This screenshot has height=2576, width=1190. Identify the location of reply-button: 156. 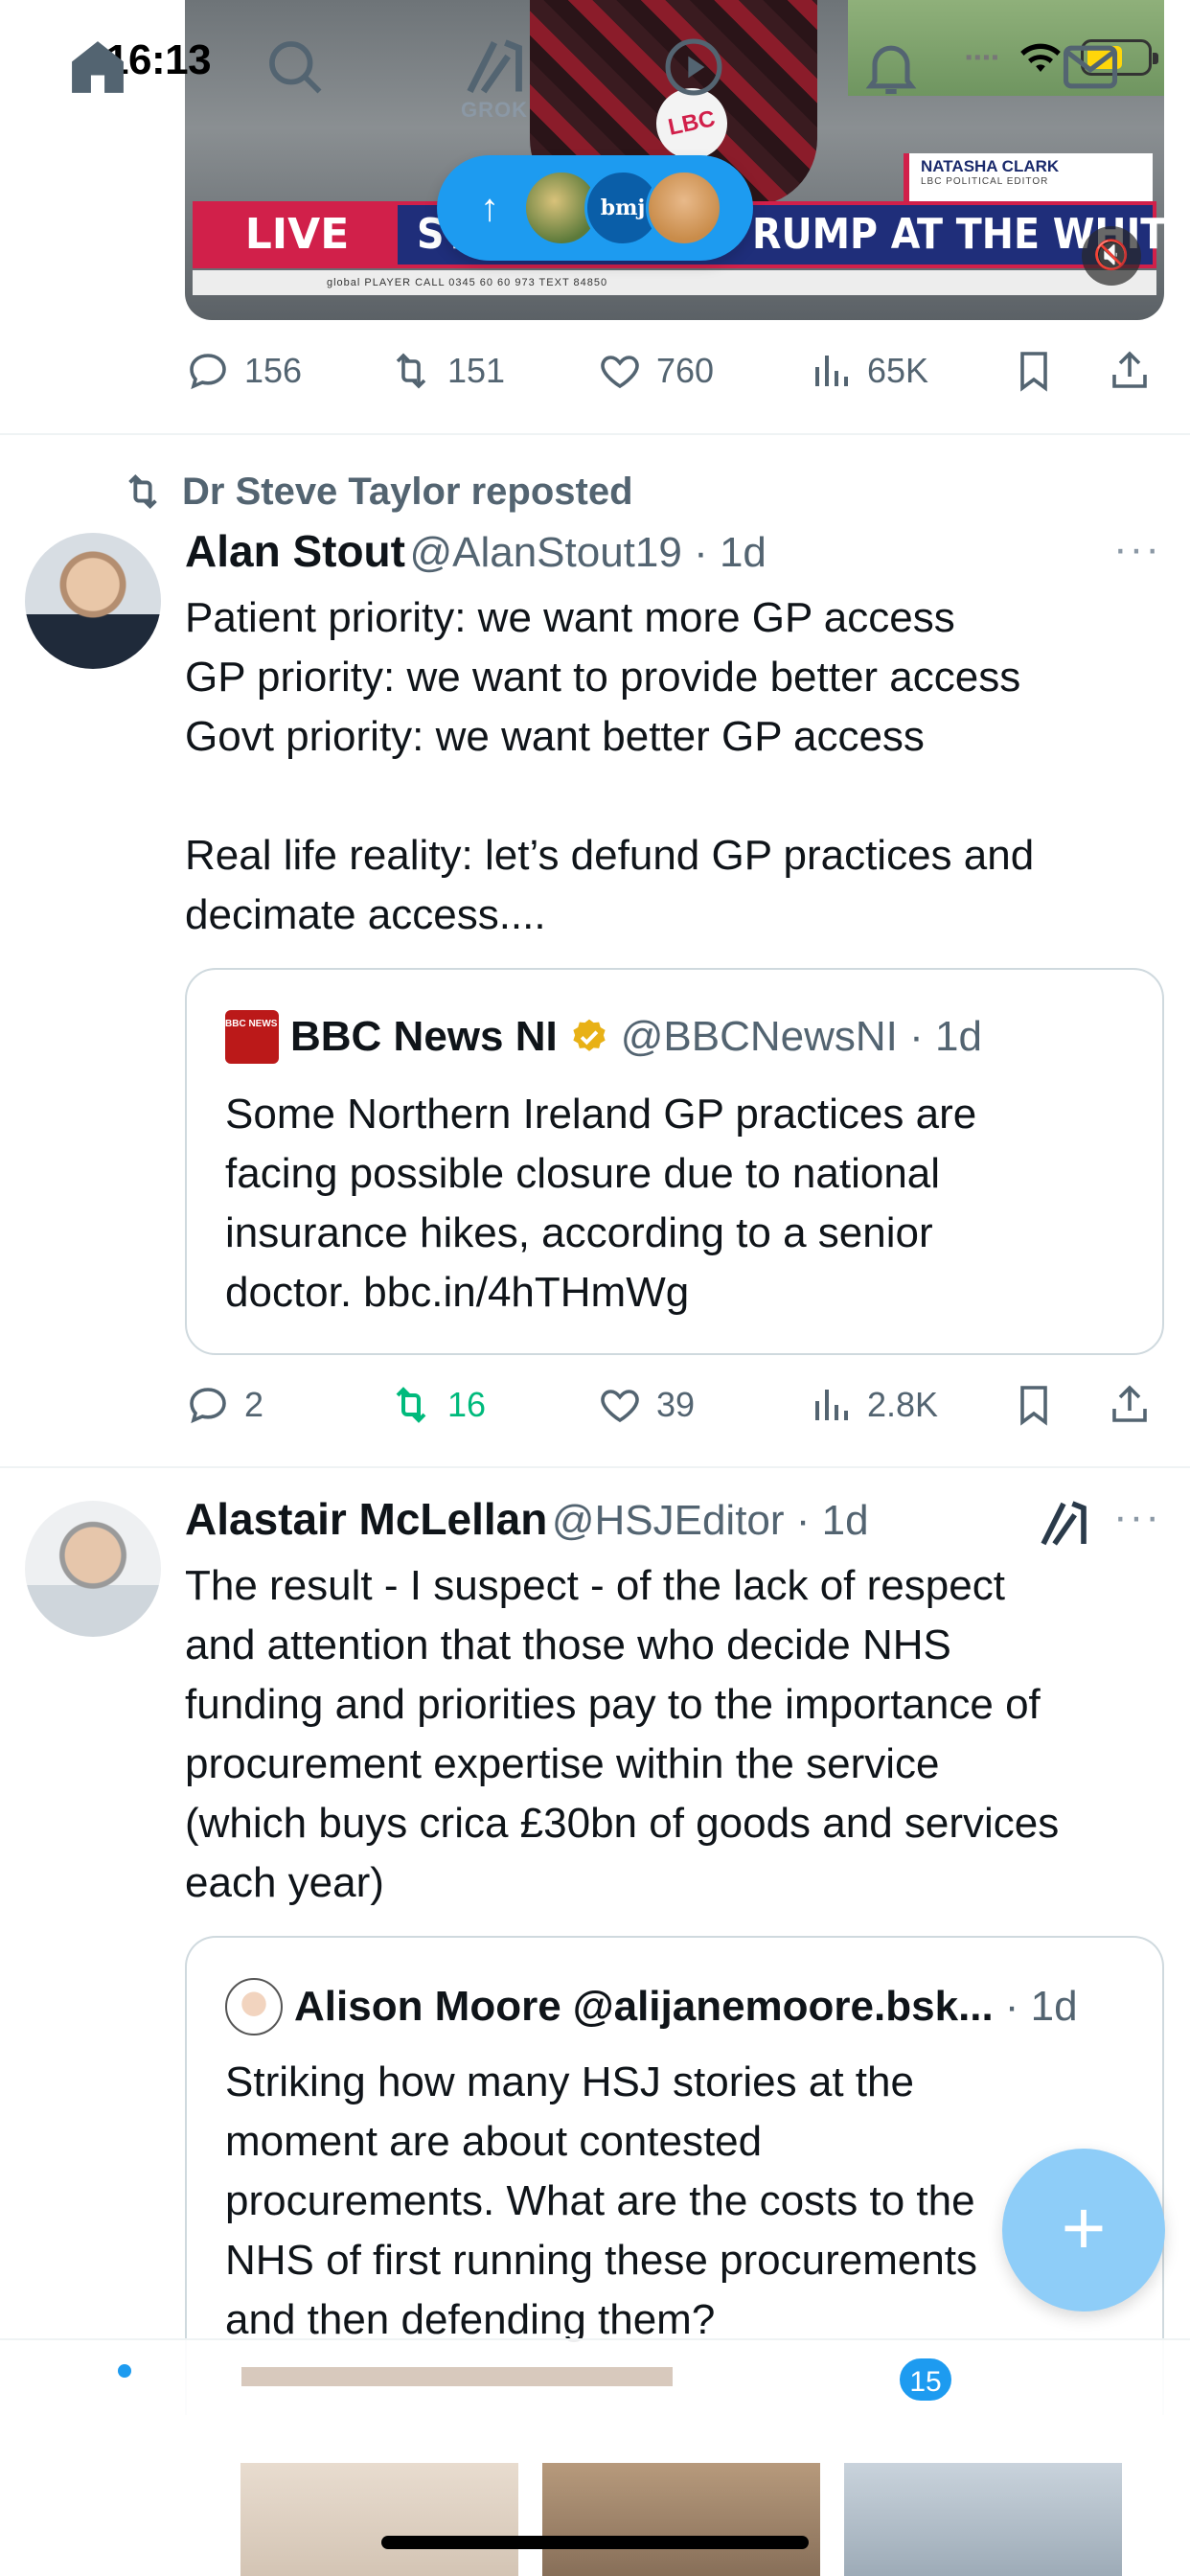
(244, 371).